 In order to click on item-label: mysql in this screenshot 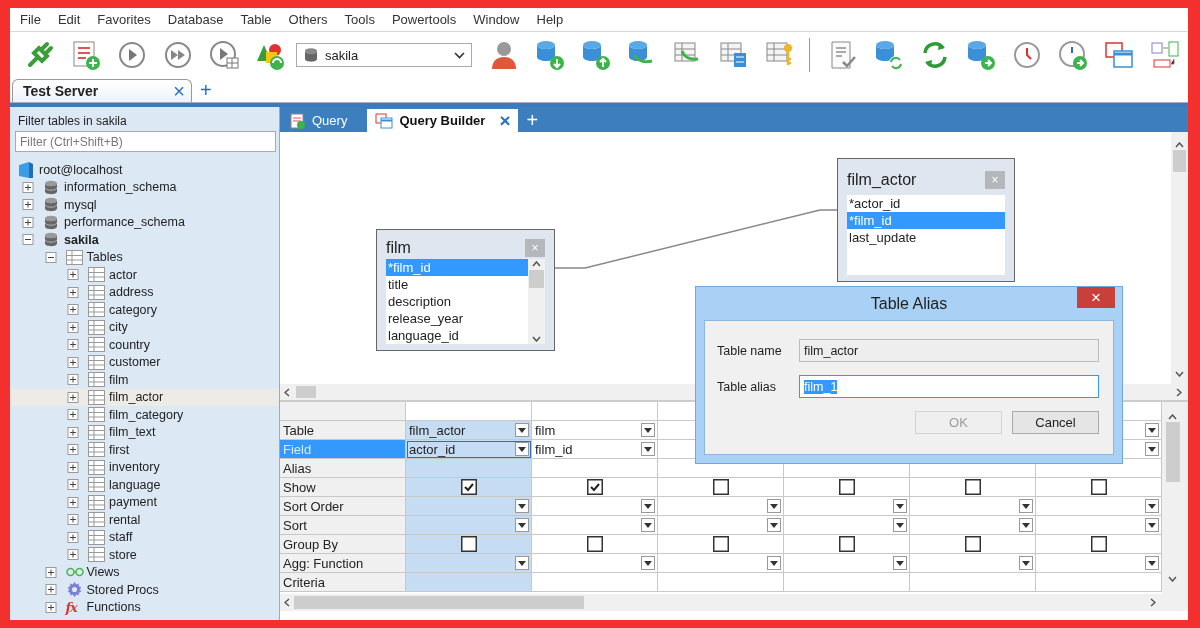, I will do `click(80, 204)`.